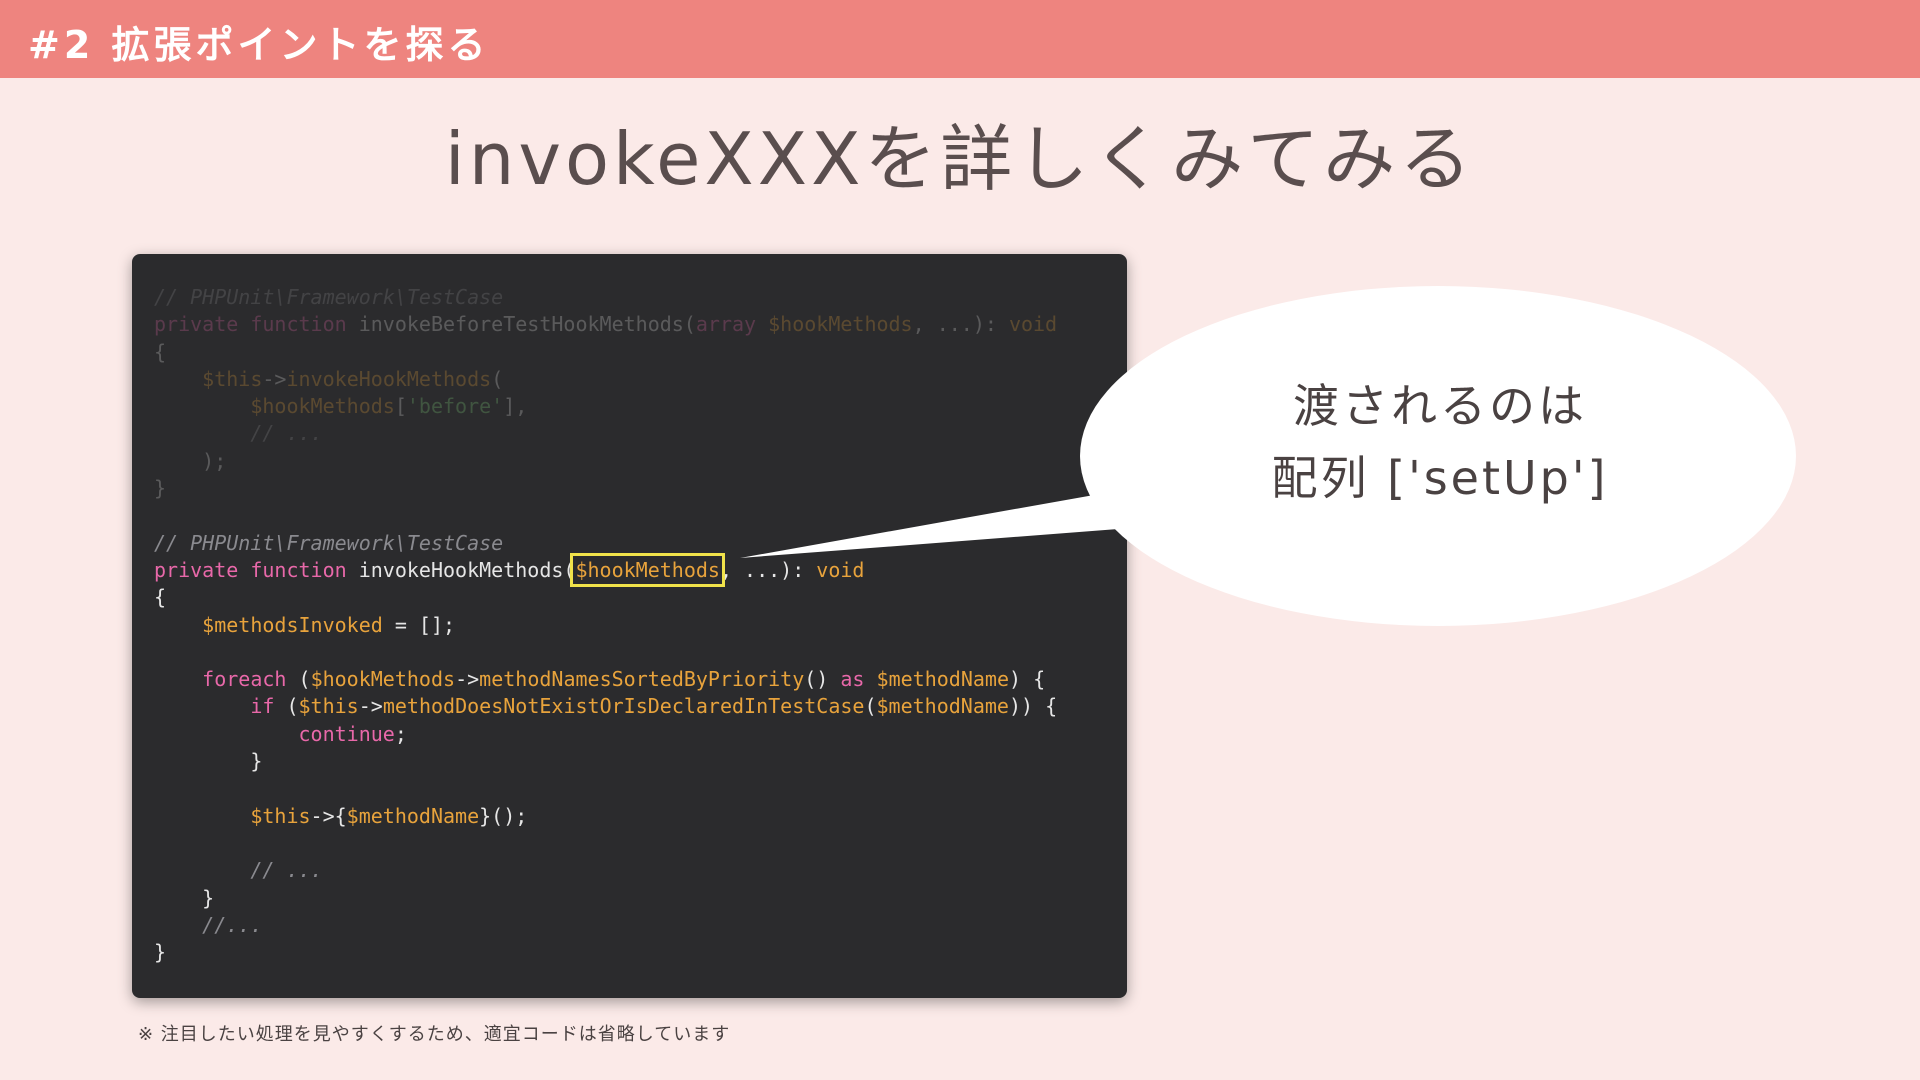 This screenshot has width=1920, height=1080. I want to click on code-line: continue;, so click(605, 734).